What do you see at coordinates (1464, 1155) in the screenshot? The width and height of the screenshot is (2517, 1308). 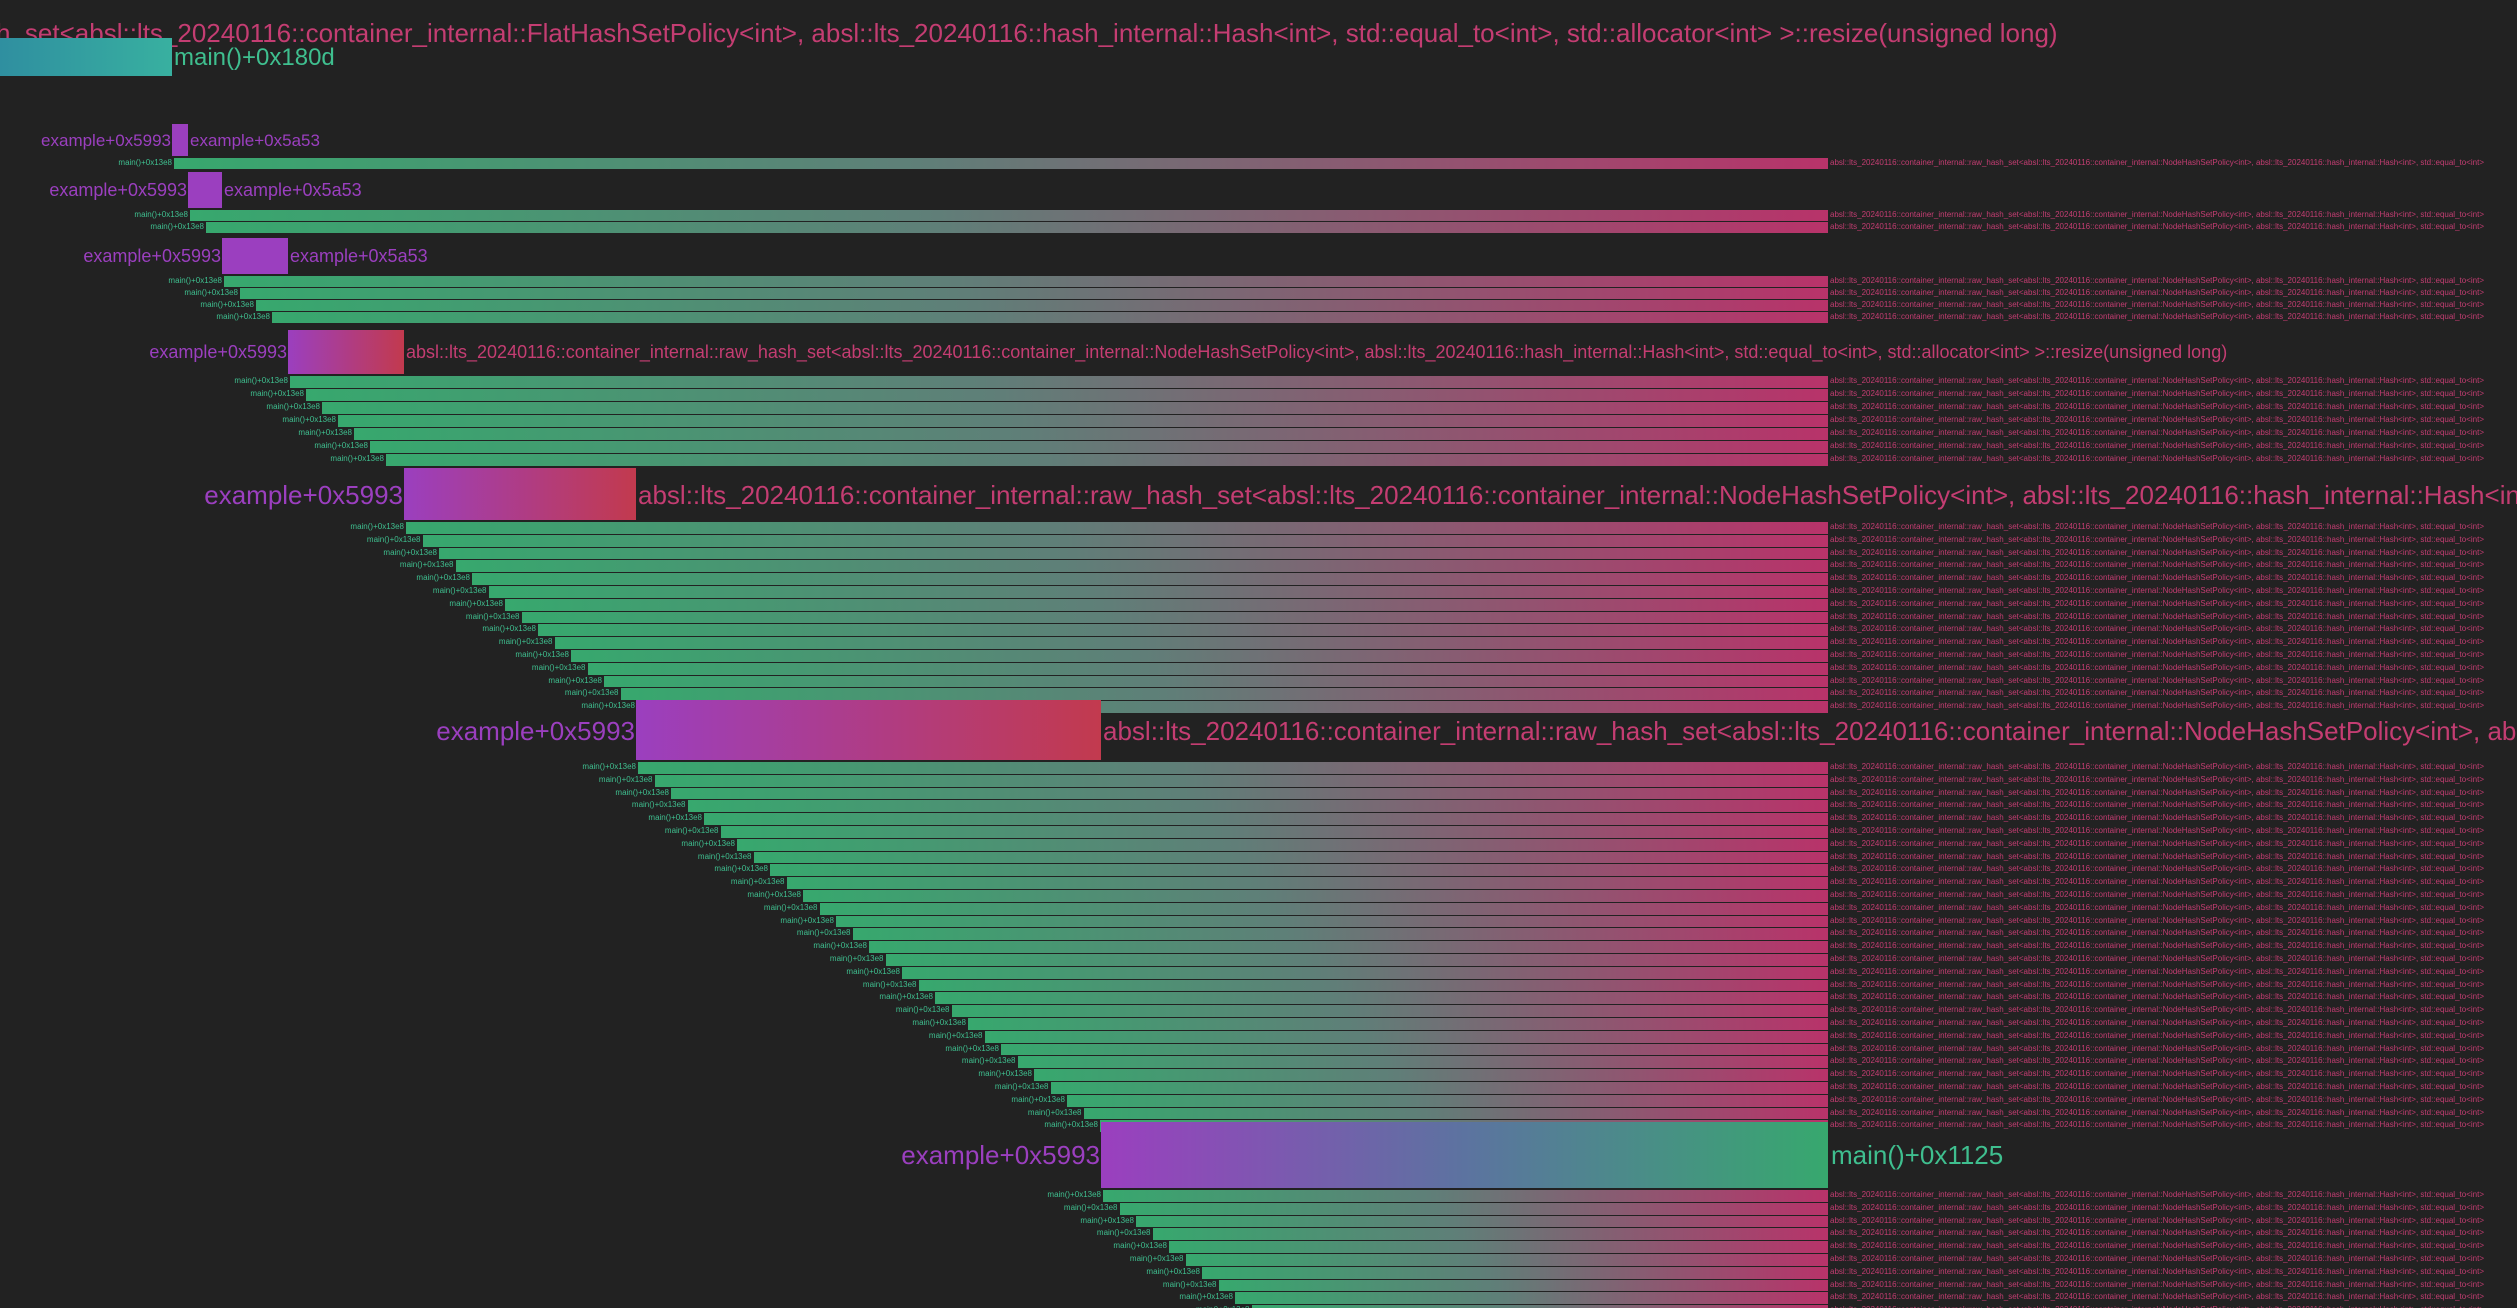 I see `example-5993-bar-l7` at bounding box center [1464, 1155].